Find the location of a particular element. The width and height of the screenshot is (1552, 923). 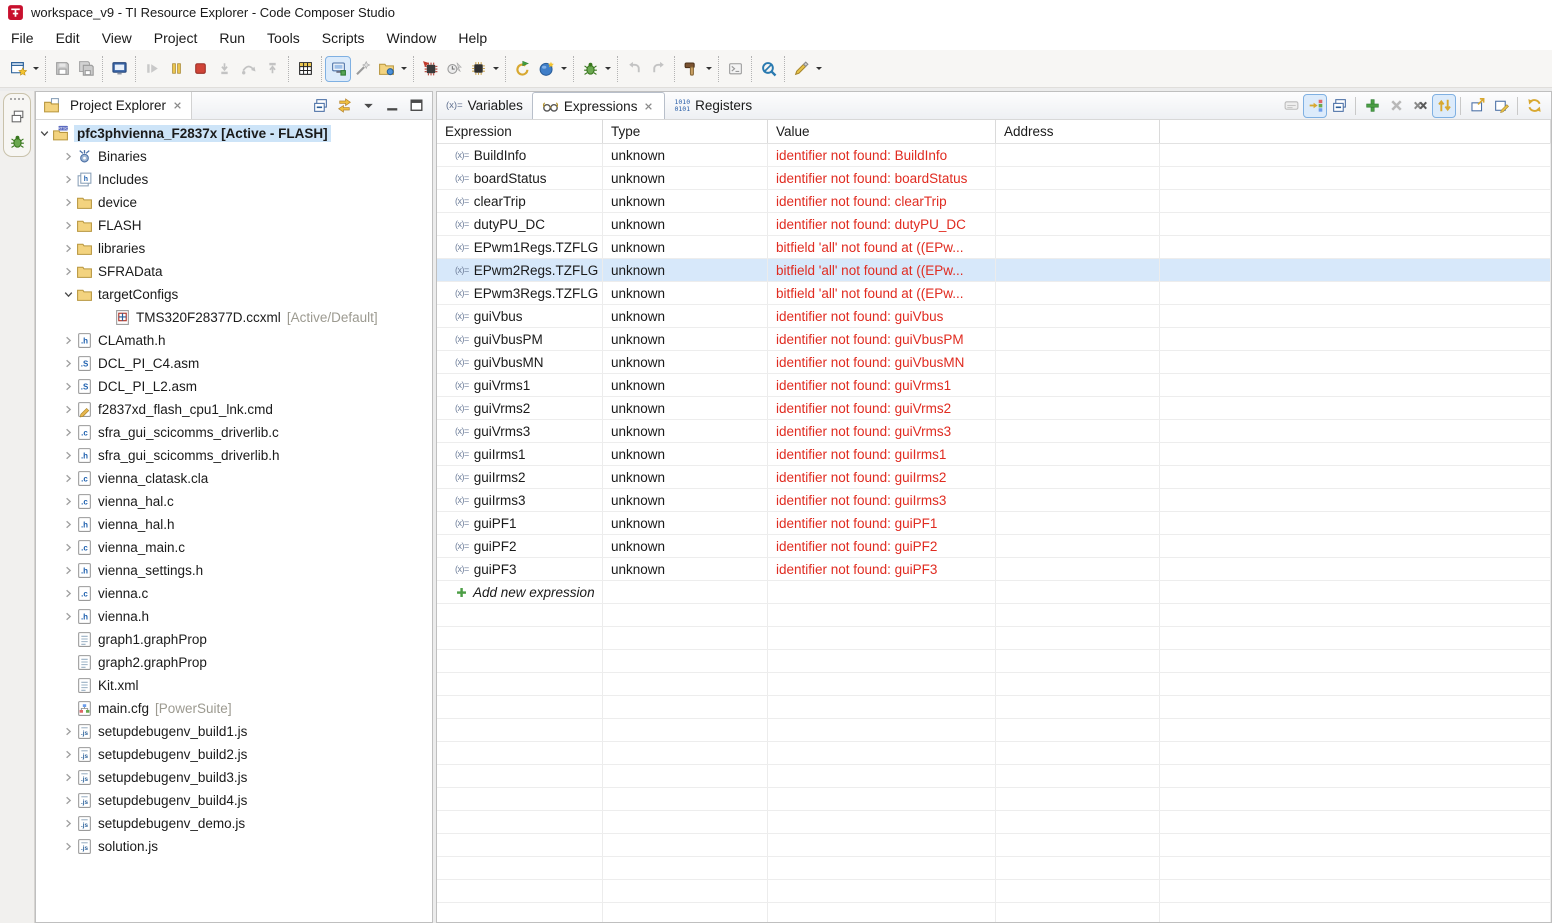

tree-item: .c vienna.c is located at coordinates (234, 593).